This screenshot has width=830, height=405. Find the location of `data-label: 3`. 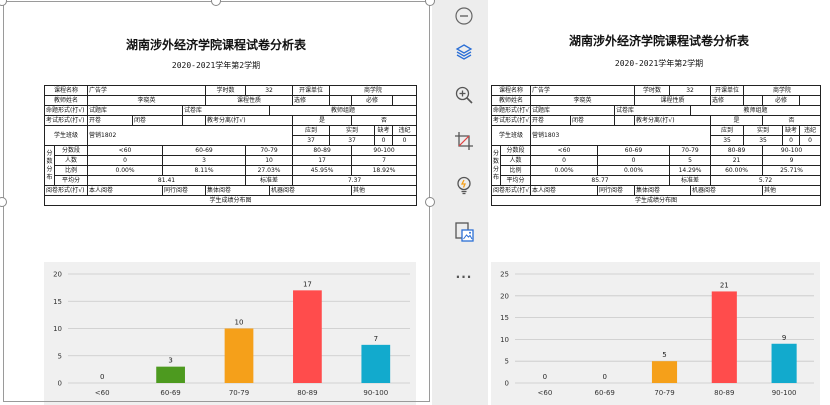

data-label: 3 is located at coordinates (170, 361).